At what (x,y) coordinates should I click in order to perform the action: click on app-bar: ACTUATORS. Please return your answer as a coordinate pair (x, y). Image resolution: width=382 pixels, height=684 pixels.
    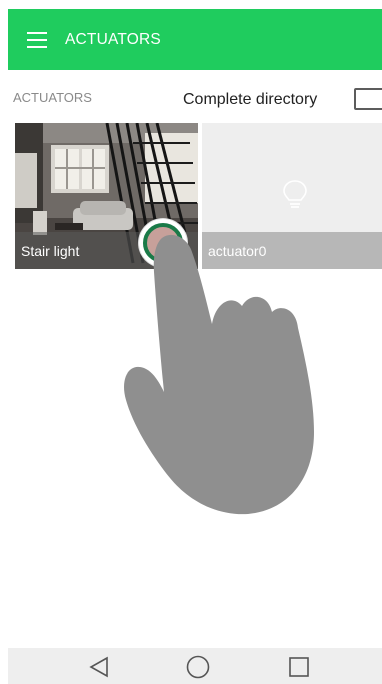
    Looking at the image, I should click on (195, 39).